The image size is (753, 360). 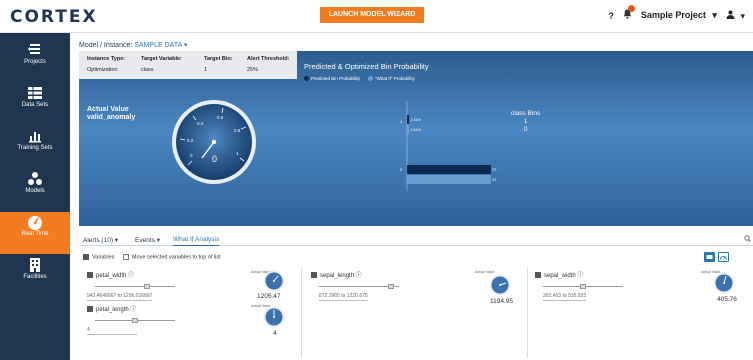 I want to click on info-cell: Optimization, so click(x=102, y=70).